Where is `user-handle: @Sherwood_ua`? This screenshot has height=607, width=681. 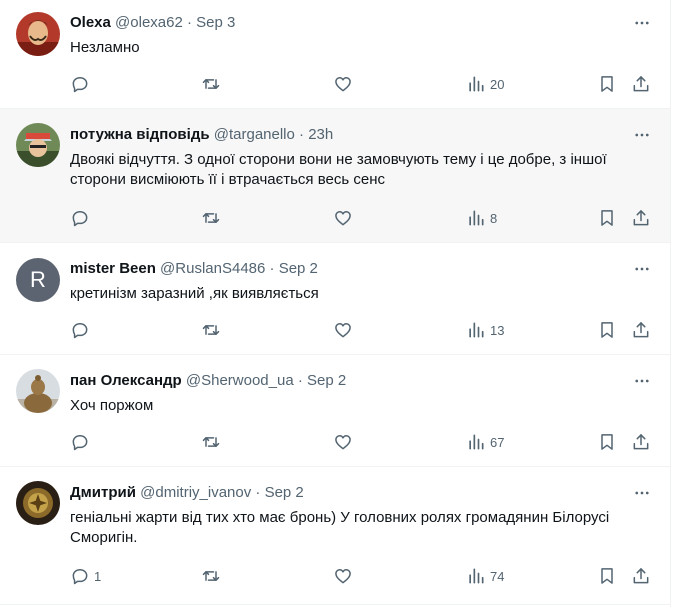 user-handle: @Sherwood_ua is located at coordinates (240, 380).